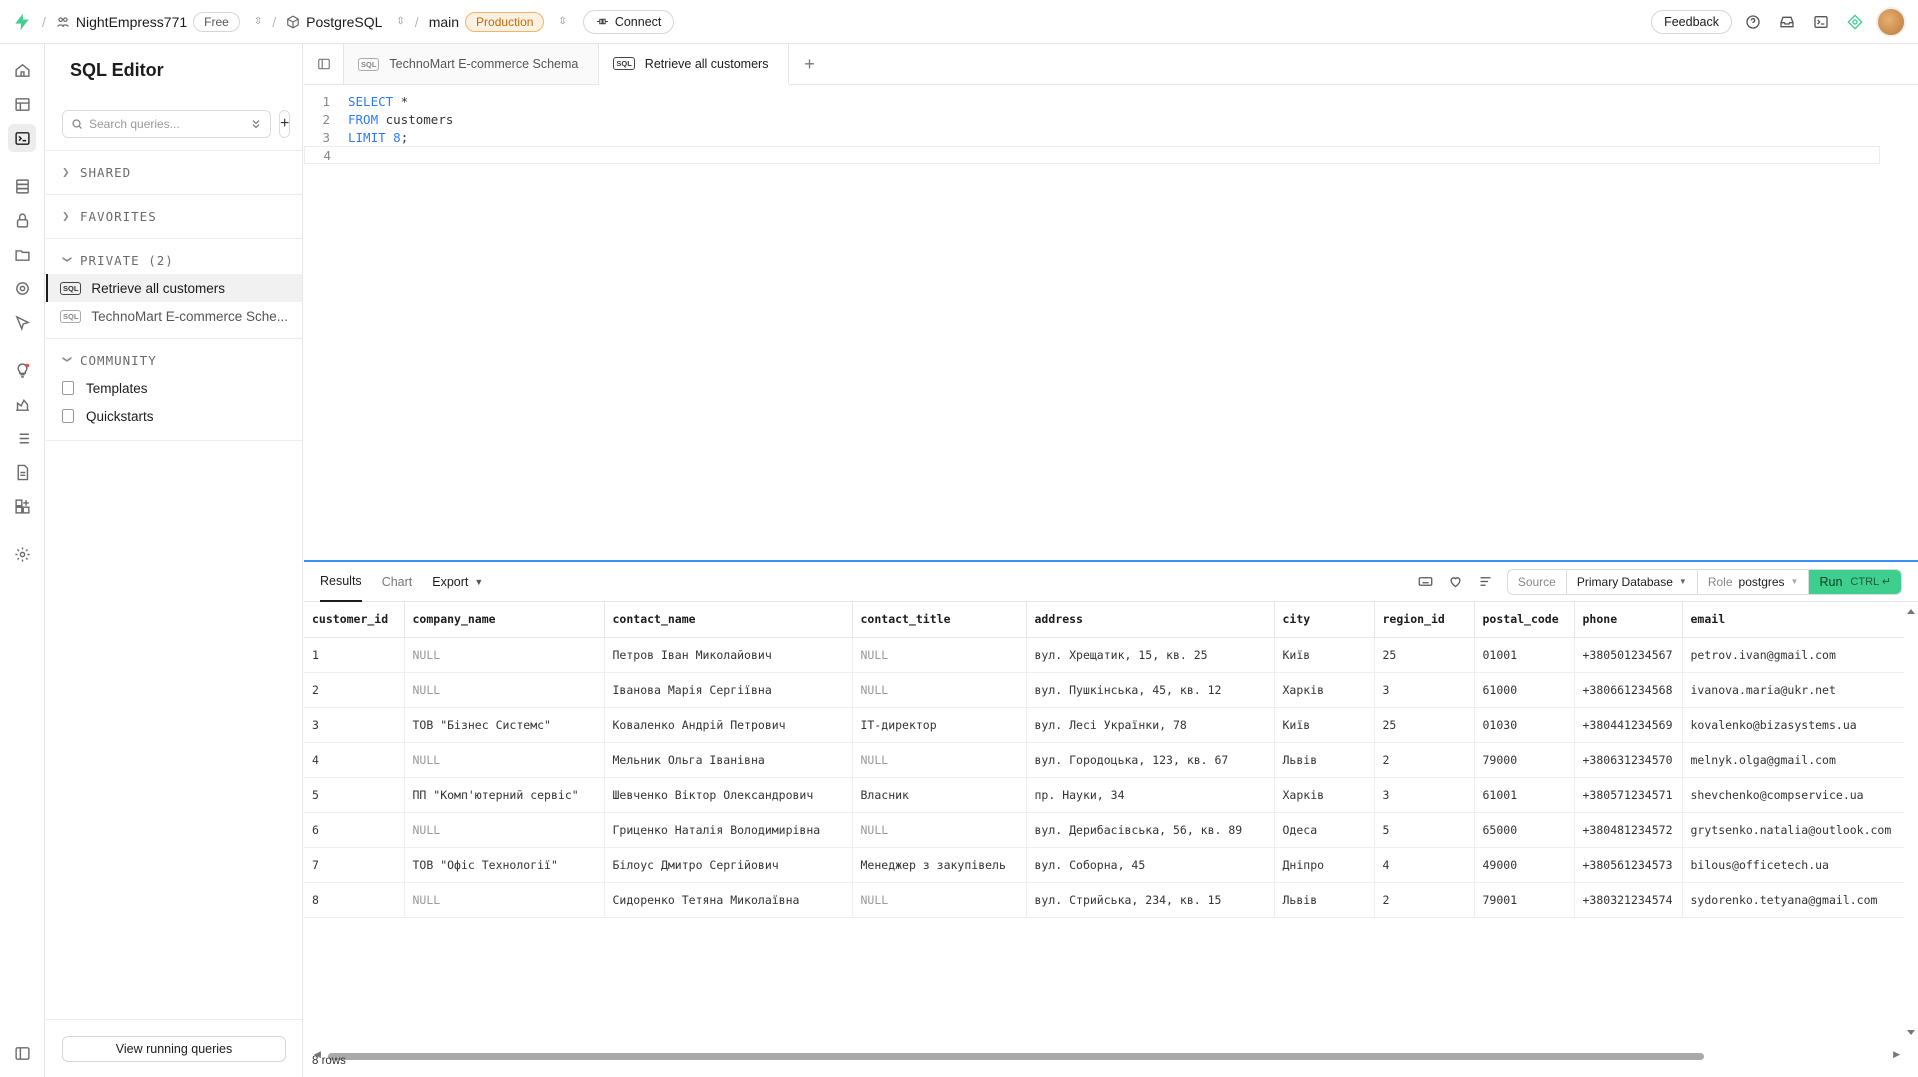  I want to click on help-icon, so click(1753, 22).